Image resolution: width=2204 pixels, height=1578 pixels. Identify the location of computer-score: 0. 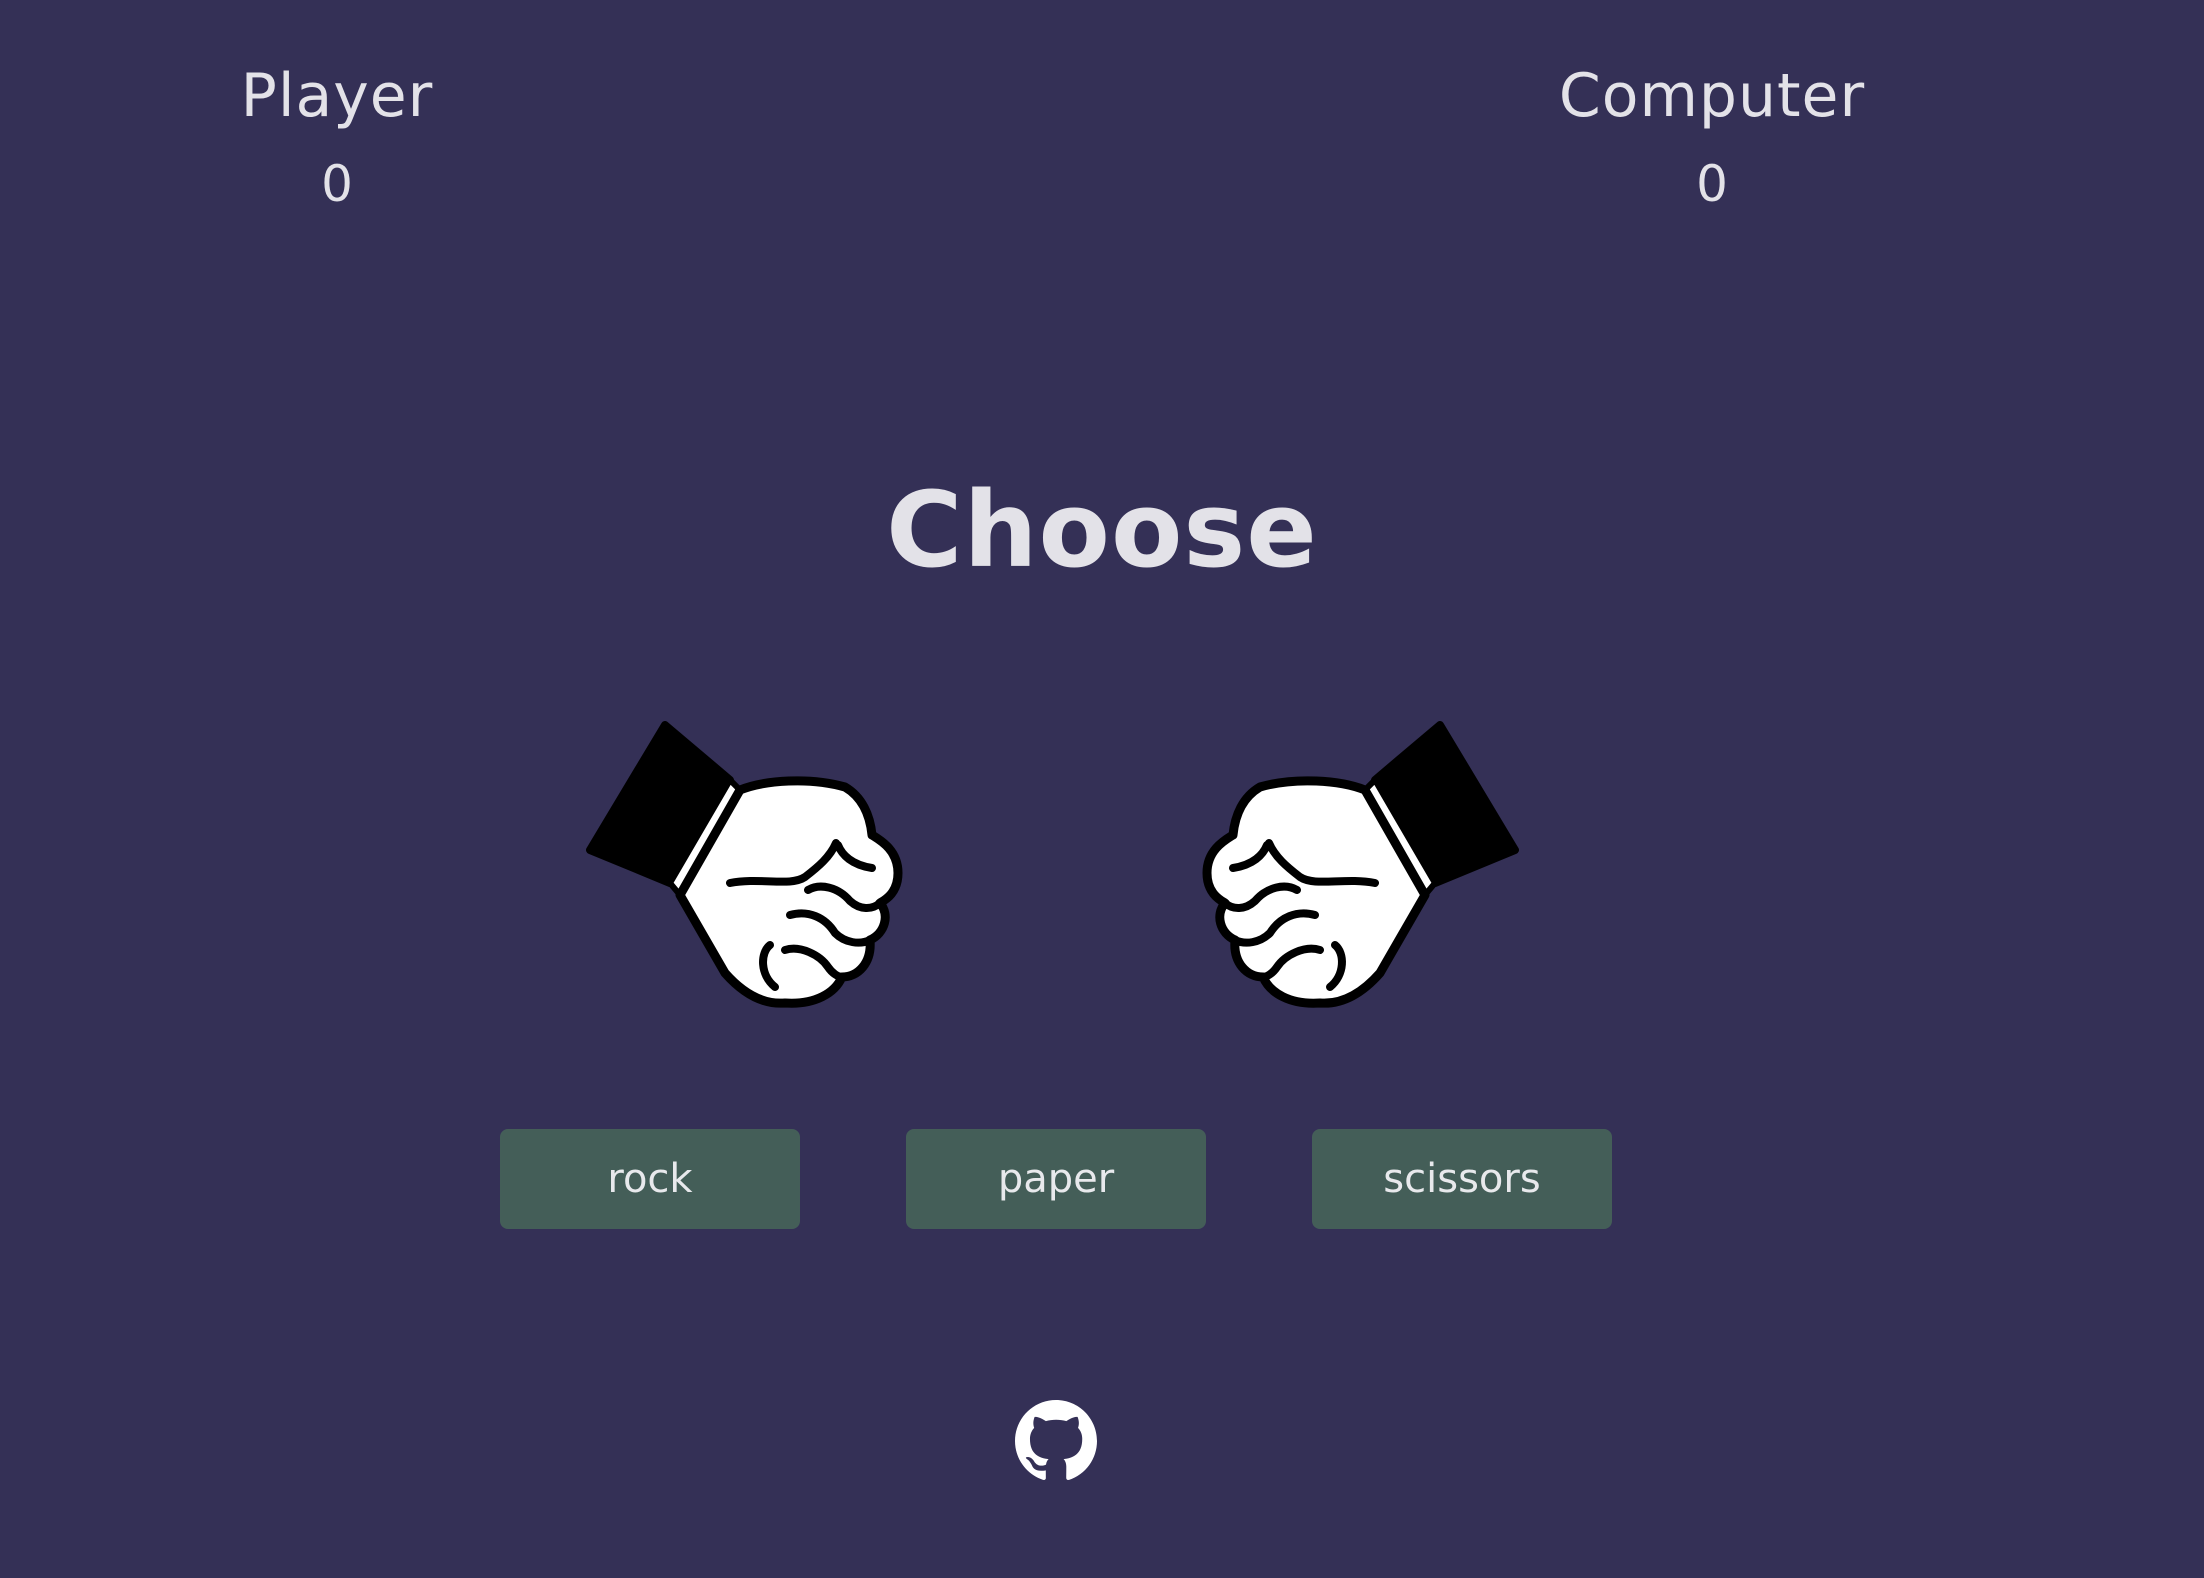
(1712, 184).